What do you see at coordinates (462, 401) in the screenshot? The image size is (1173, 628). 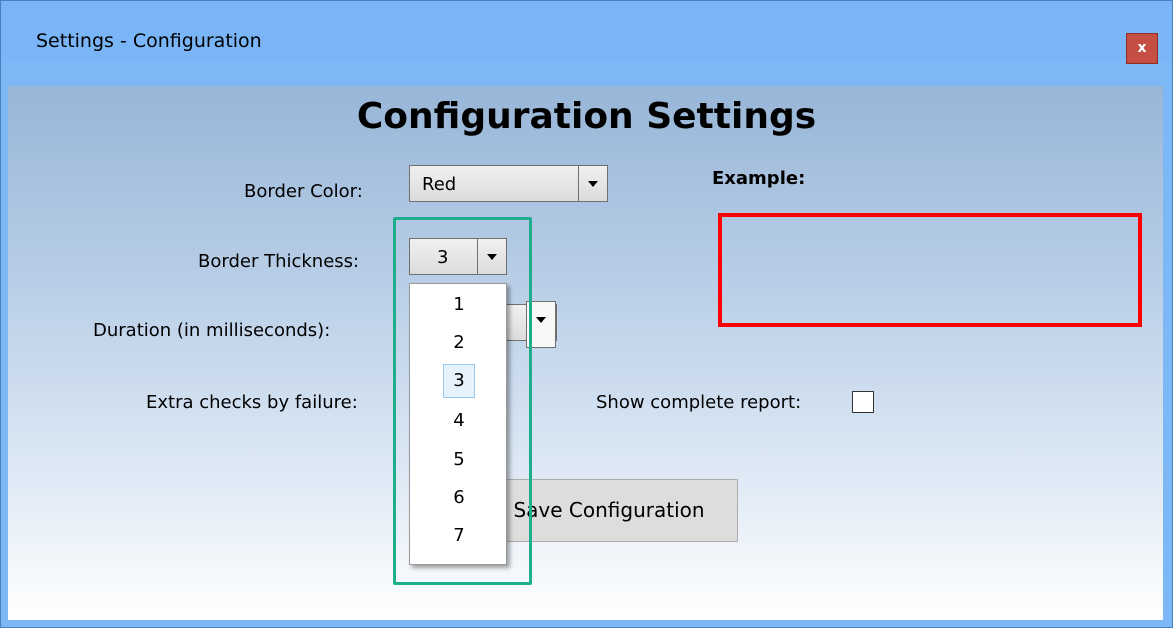 I see `highlight-frame` at bounding box center [462, 401].